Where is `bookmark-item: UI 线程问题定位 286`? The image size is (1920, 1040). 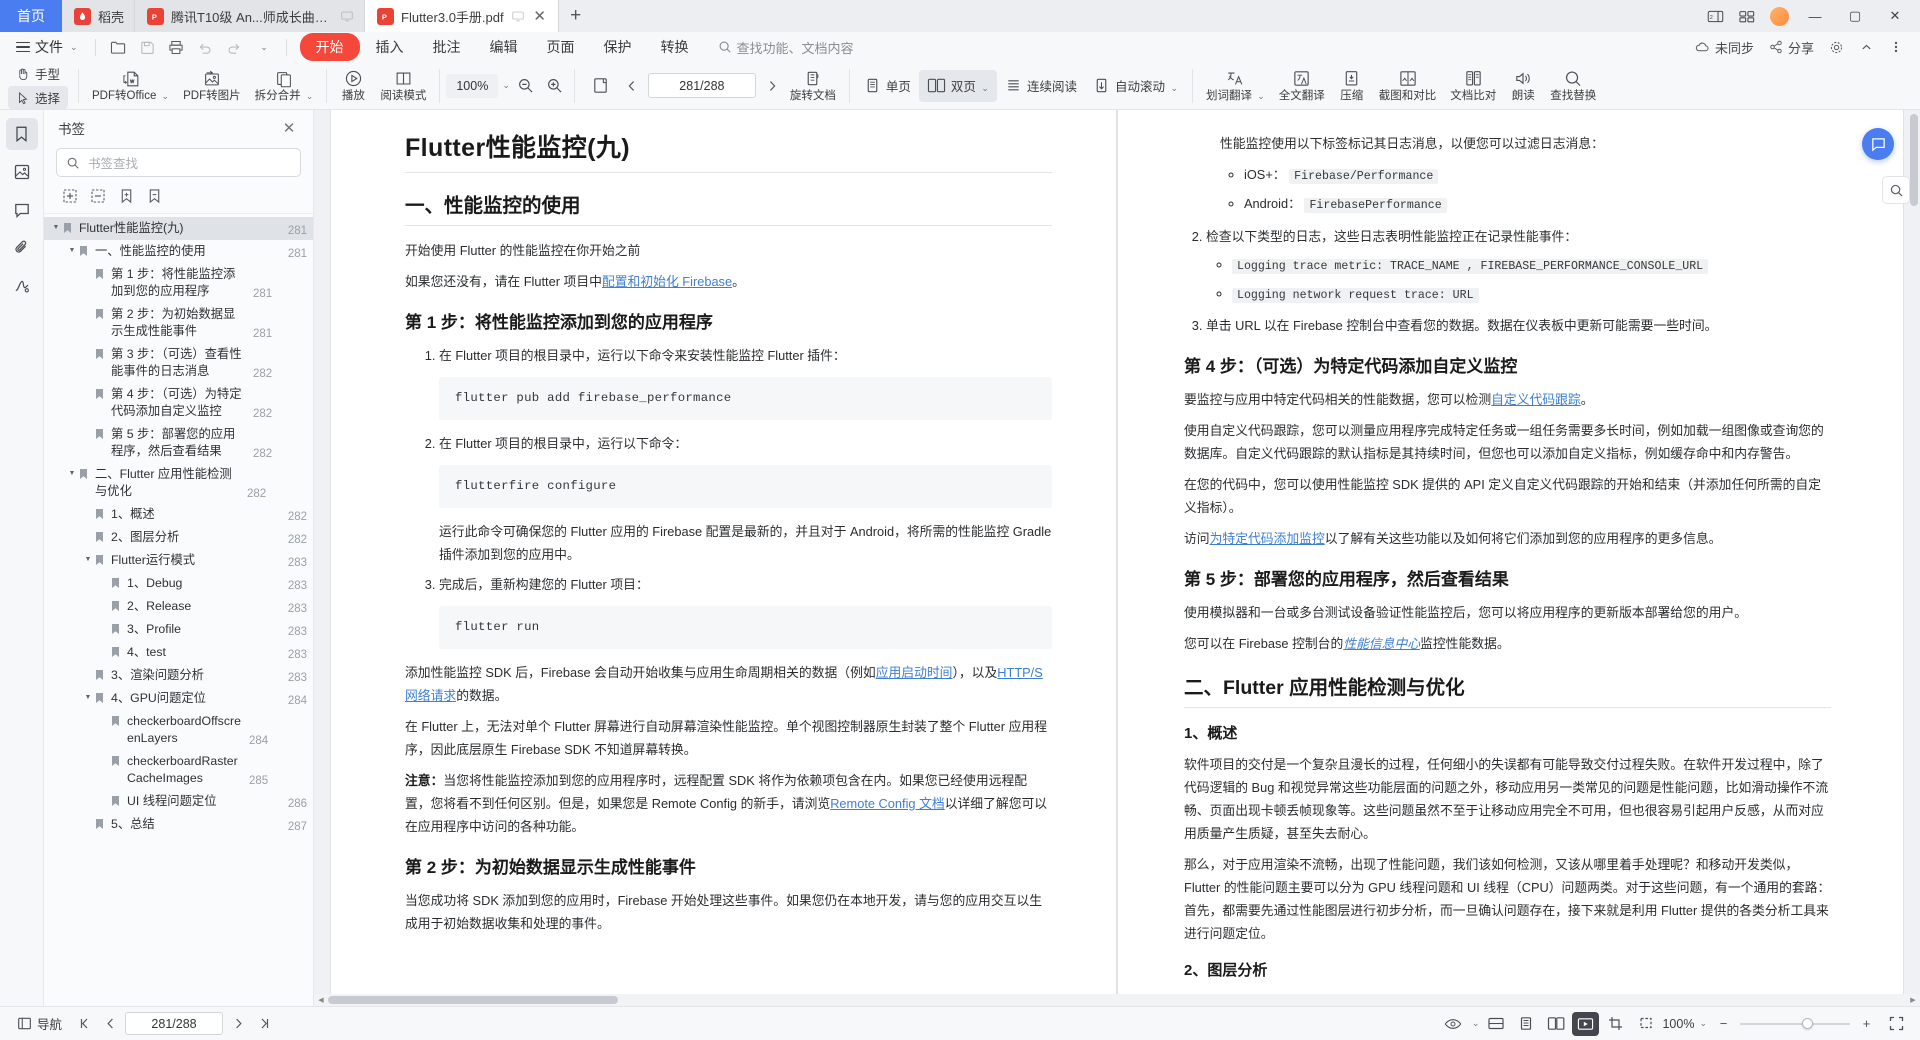 bookmark-item: UI 线程问题定位 286 is located at coordinates (178, 801).